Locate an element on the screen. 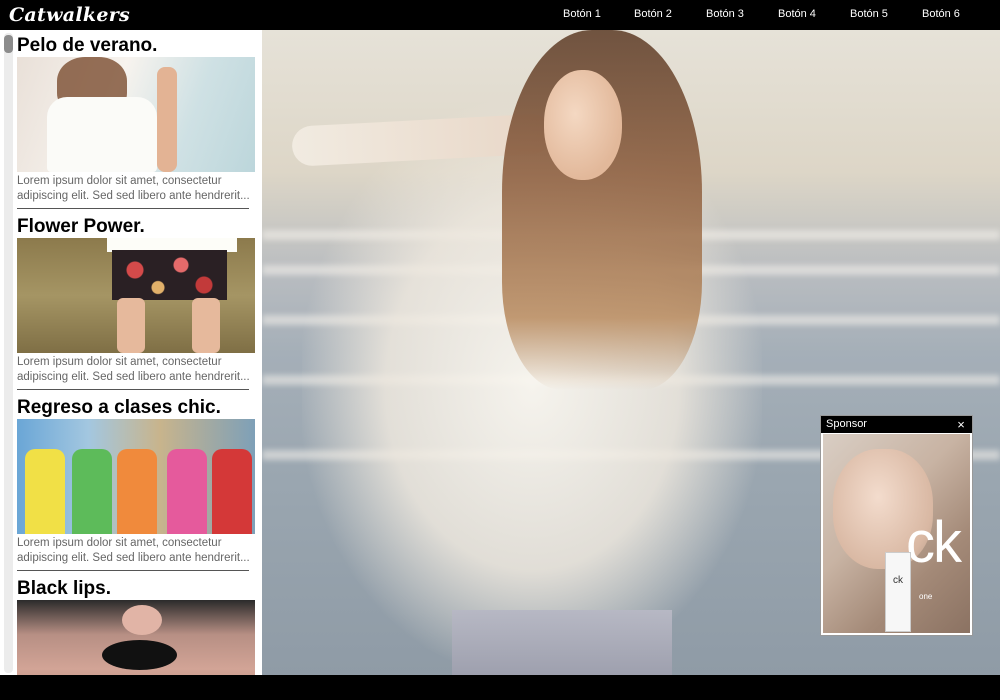 The width and height of the screenshot is (1000, 700). nav-button-6: Botón 6 is located at coordinates (941, 14).